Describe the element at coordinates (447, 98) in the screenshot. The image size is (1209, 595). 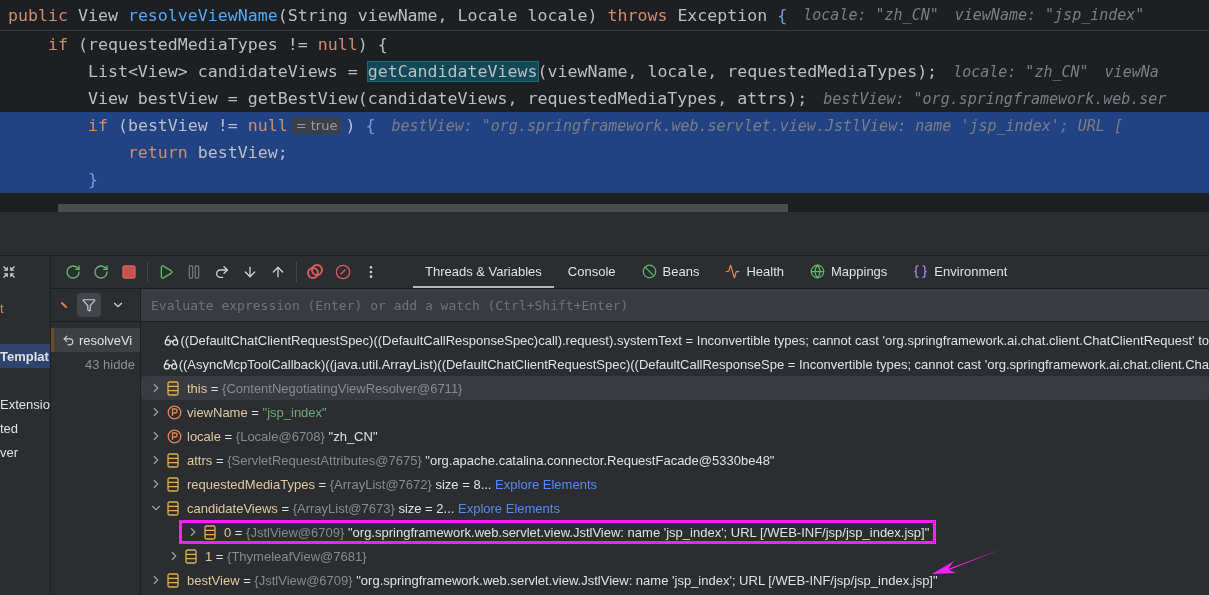
I see `code-token: View bestView = getBestView(candidateViews, requestedMediaTypes, attrs);` at that location.